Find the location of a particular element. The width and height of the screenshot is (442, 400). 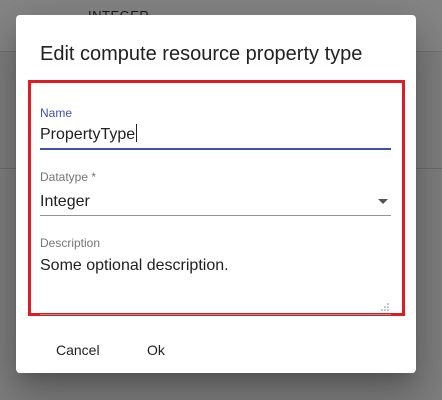

name-field-label: Name is located at coordinates (56, 113).